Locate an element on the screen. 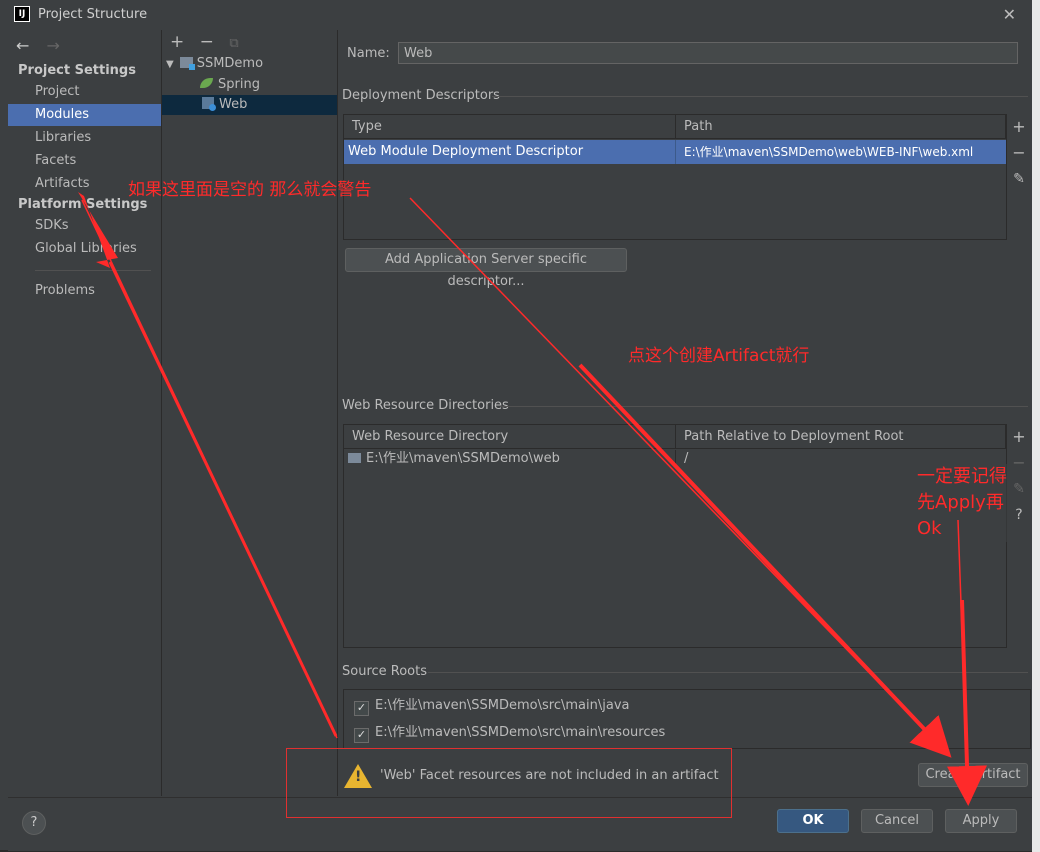  arrow-apply is located at coordinates (967, 702).